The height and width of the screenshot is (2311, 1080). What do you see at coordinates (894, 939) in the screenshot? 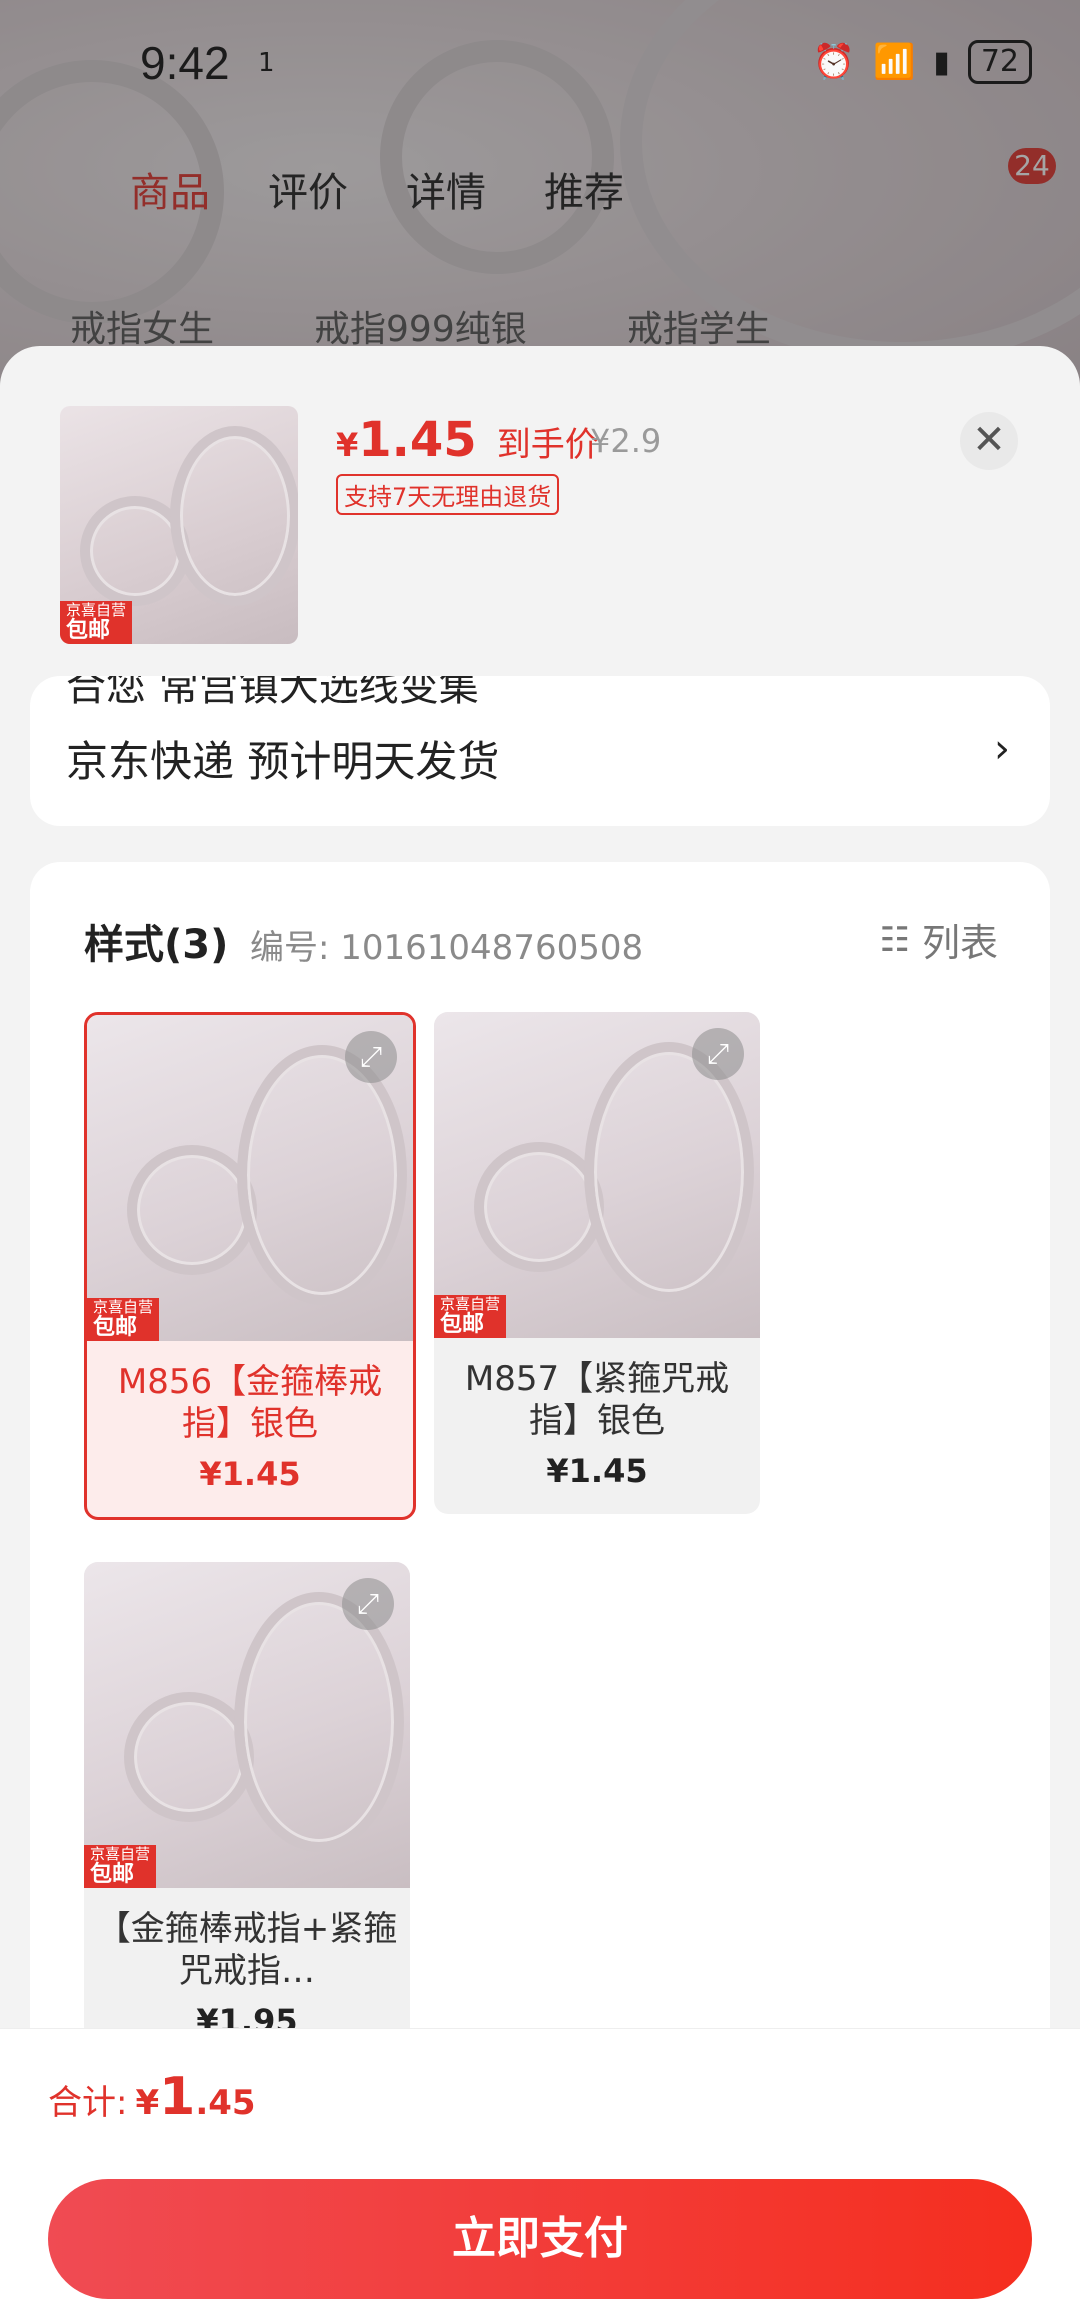
I see `list-icon: ☷` at bounding box center [894, 939].